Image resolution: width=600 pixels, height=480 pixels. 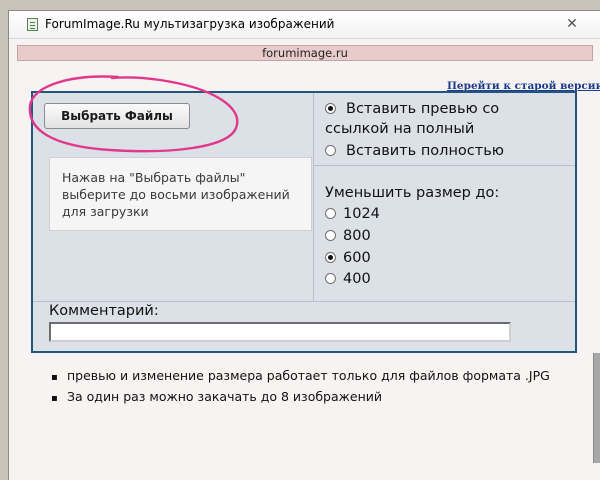 I want to click on comment-divider, so click(x=304, y=301).